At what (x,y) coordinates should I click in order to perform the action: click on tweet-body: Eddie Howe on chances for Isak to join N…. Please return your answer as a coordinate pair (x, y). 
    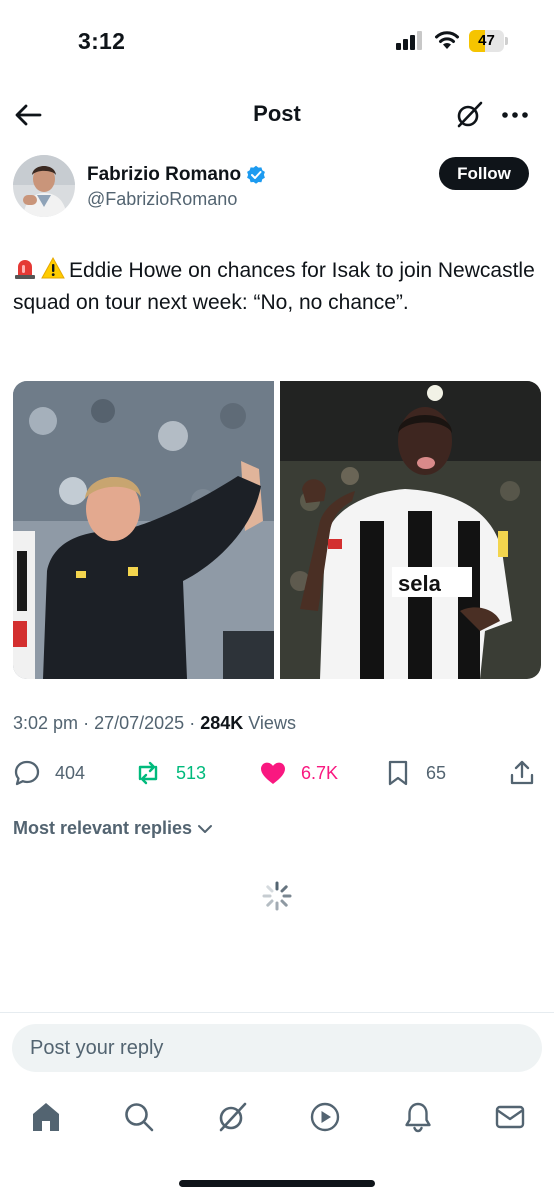
    Looking at the image, I should click on (274, 286).